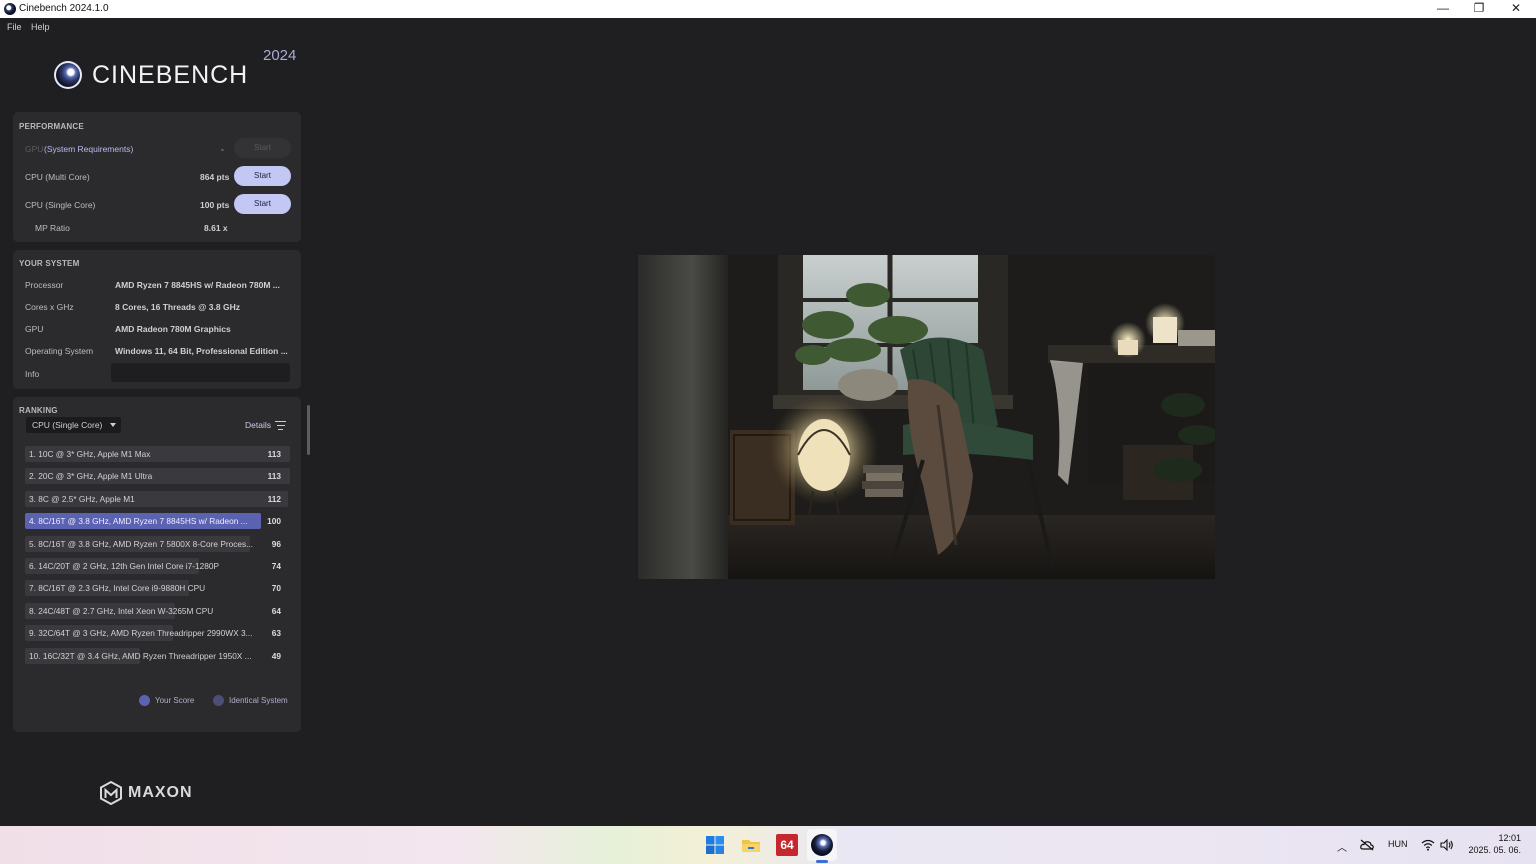  What do you see at coordinates (276, 655) in the screenshot?
I see `ranking-row-score: 49` at bounding box center [276, 655].